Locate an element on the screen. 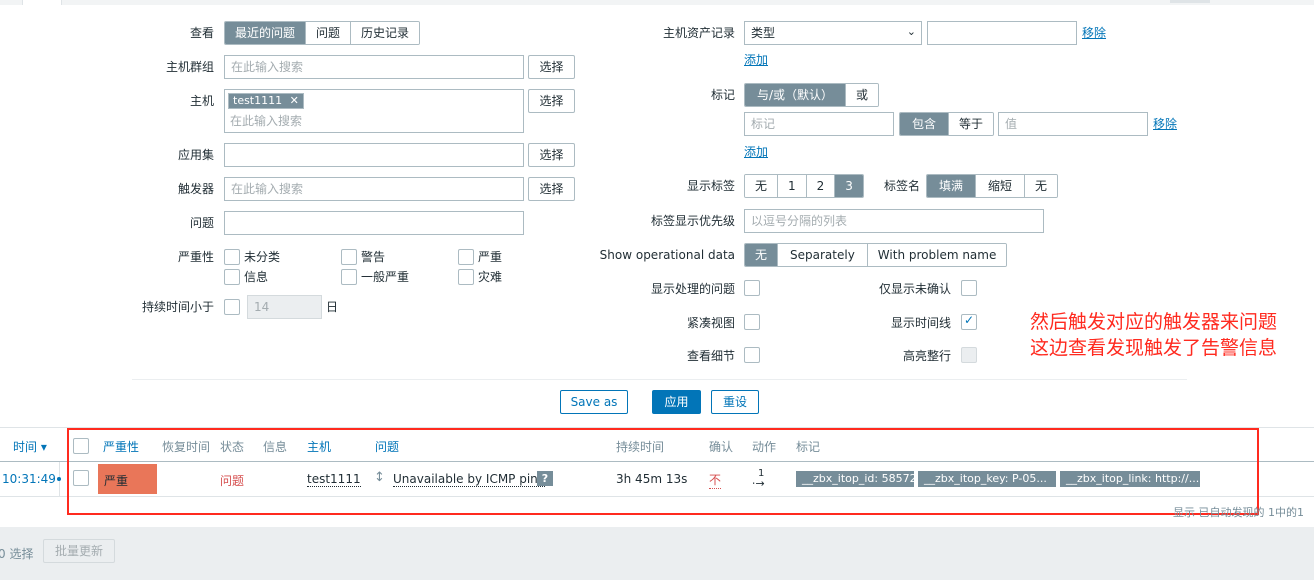 The image size is (1314, 580). inventory-remove-link: 移除 is located at coordinates (1094, 33).